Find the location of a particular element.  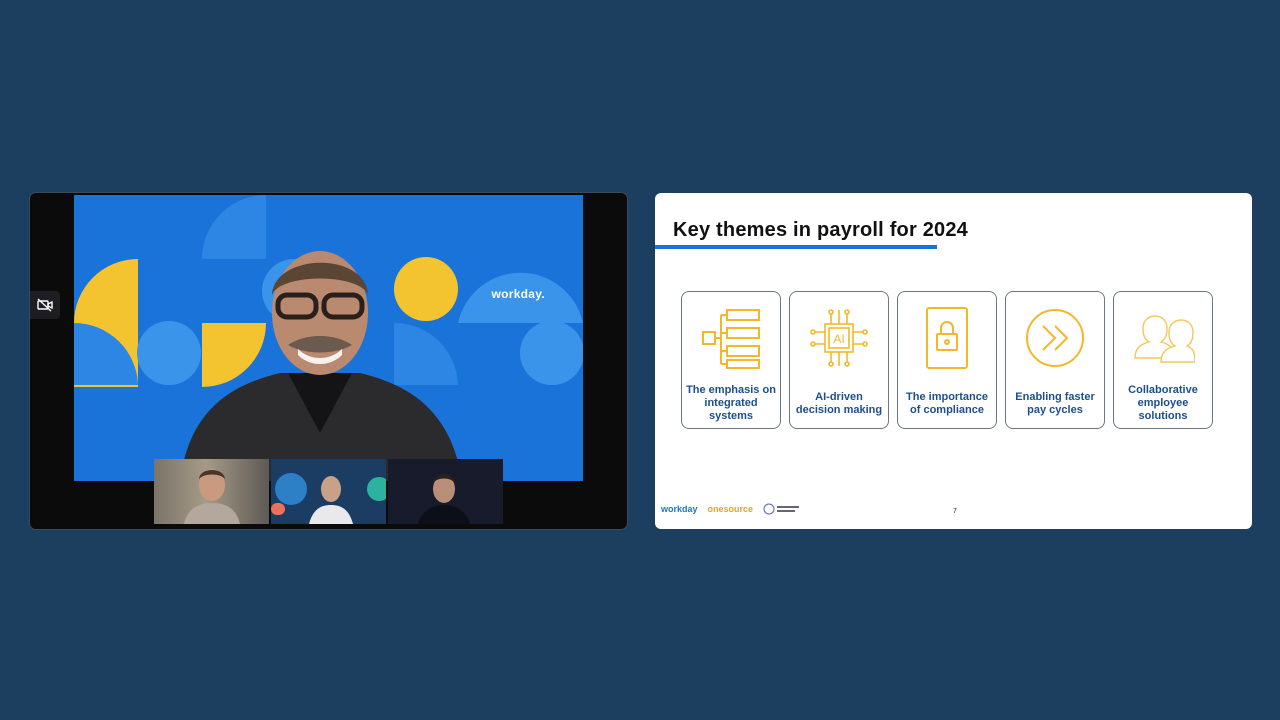

workday-logo: workday. is located at coordinates (518, 294).